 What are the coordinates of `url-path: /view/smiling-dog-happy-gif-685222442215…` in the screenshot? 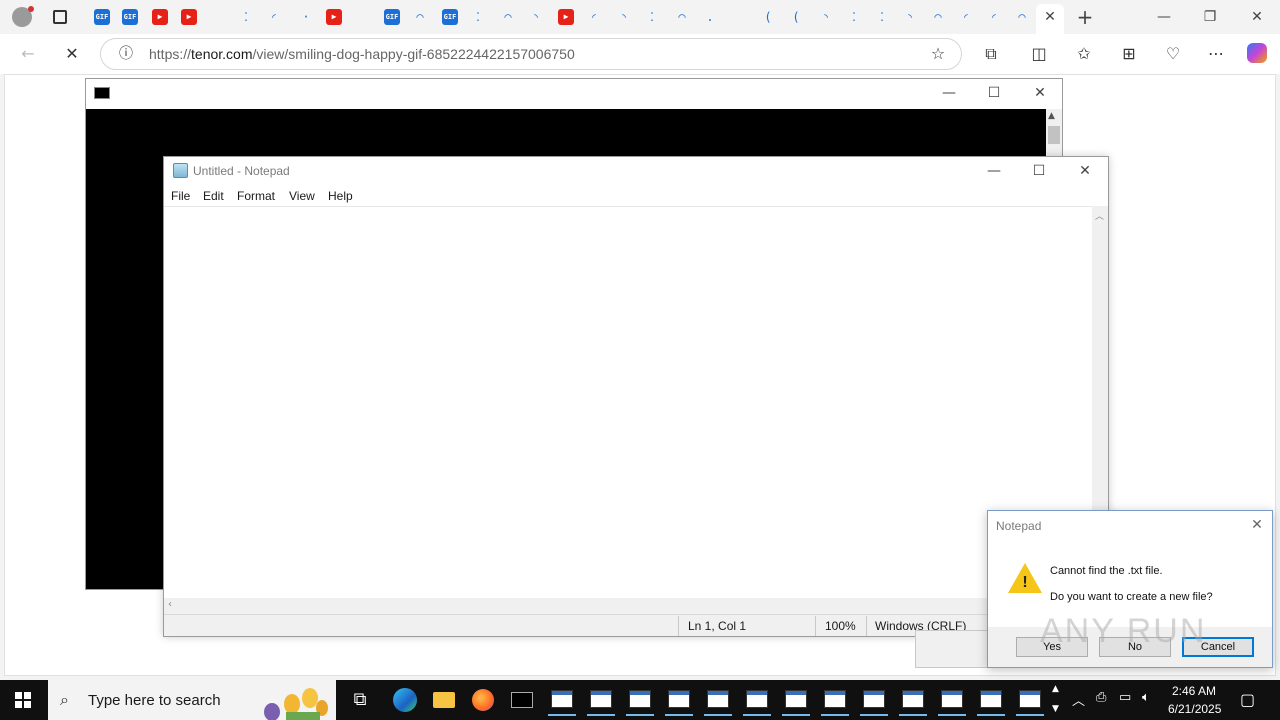 It's located at (413, 54).